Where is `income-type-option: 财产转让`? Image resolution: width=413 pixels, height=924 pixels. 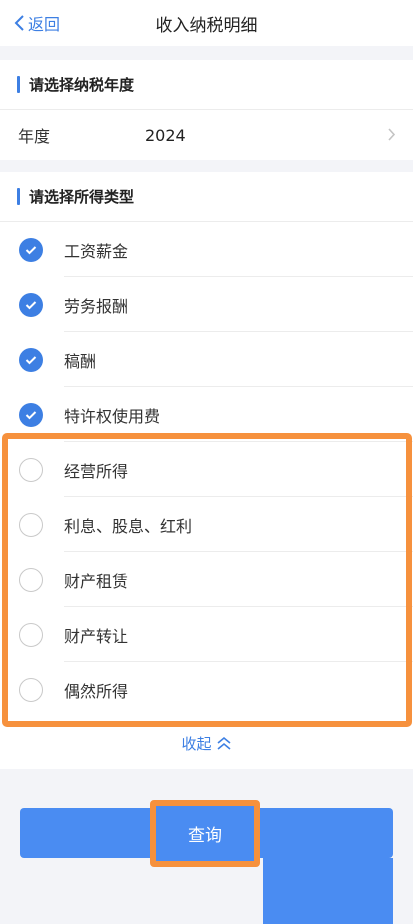
income-type-option: 财产转让 is located at coordinates (206, 634).